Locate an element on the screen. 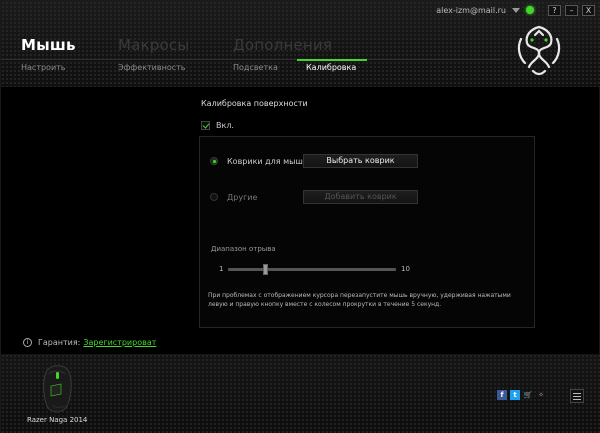  other-radio is located at coordinates (214, 197).